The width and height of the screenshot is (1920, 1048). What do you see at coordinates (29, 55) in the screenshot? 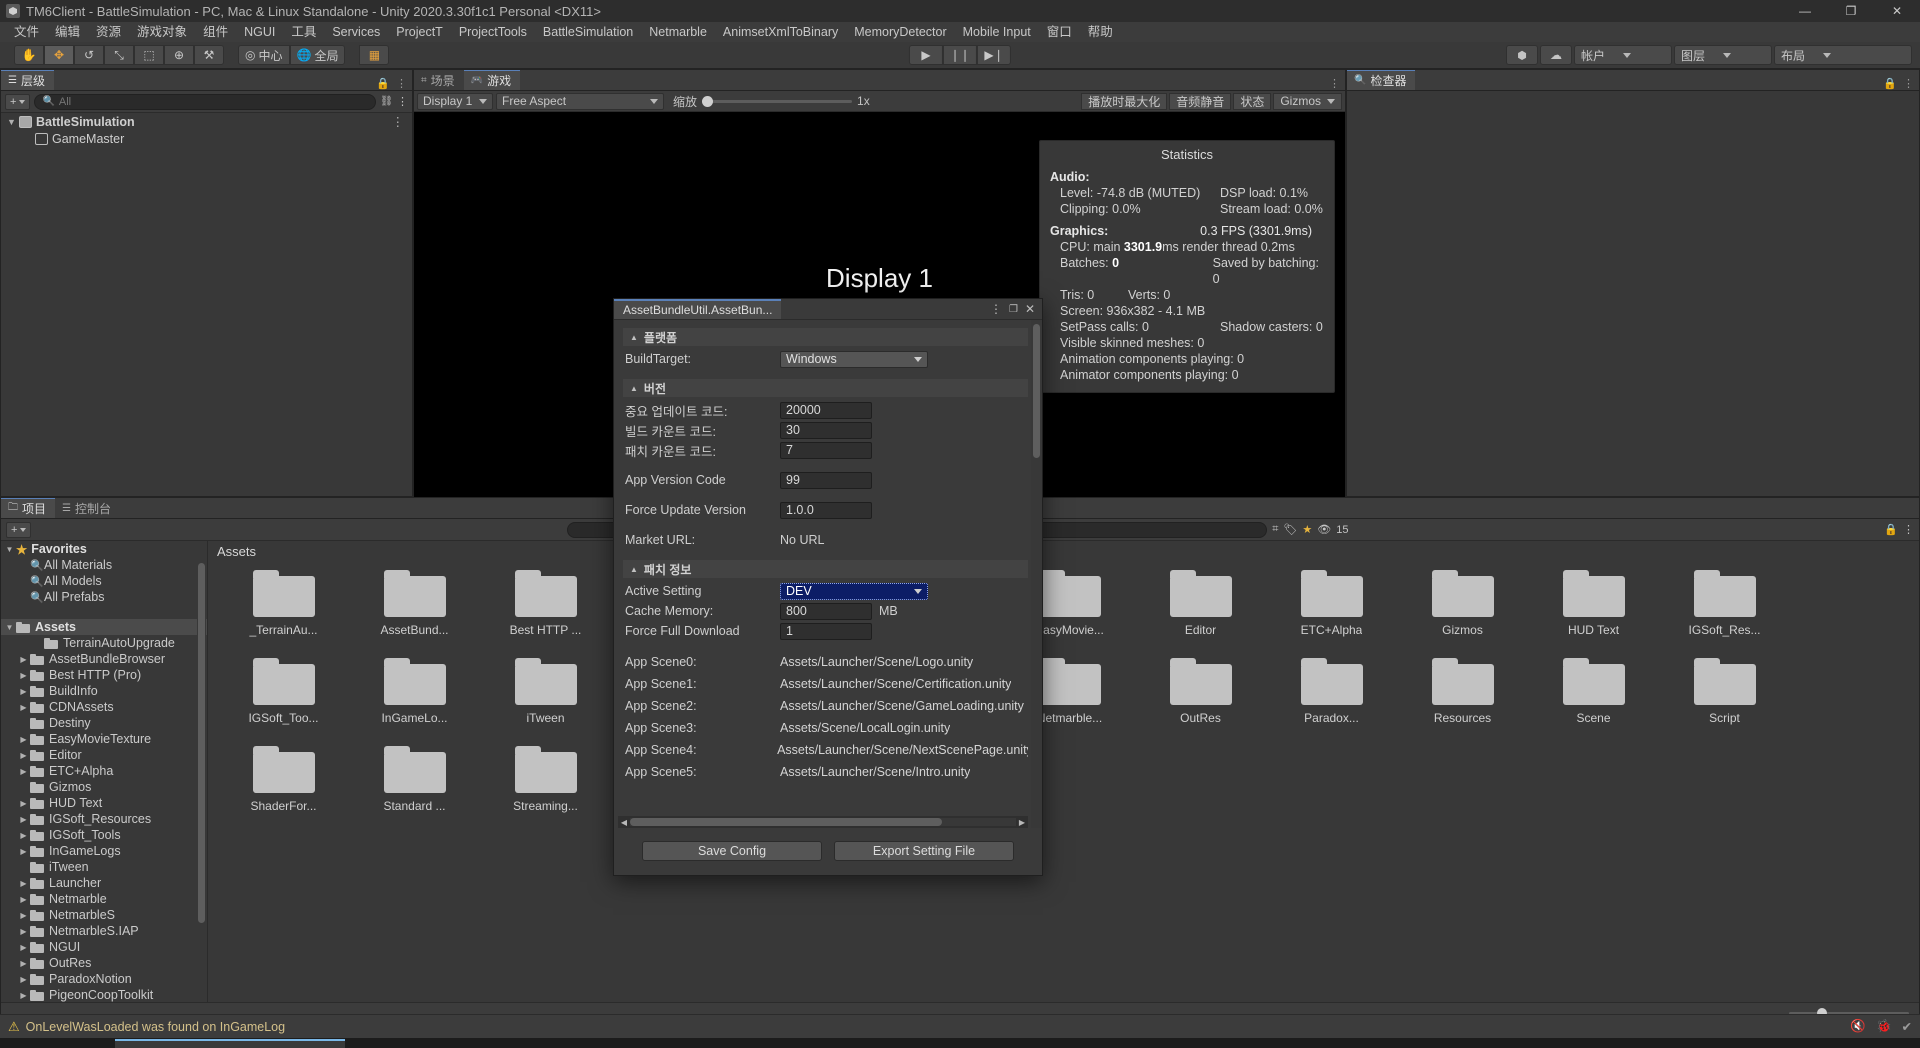
I see `hand-tool-button: ✋` at bounding box center [29, 55].